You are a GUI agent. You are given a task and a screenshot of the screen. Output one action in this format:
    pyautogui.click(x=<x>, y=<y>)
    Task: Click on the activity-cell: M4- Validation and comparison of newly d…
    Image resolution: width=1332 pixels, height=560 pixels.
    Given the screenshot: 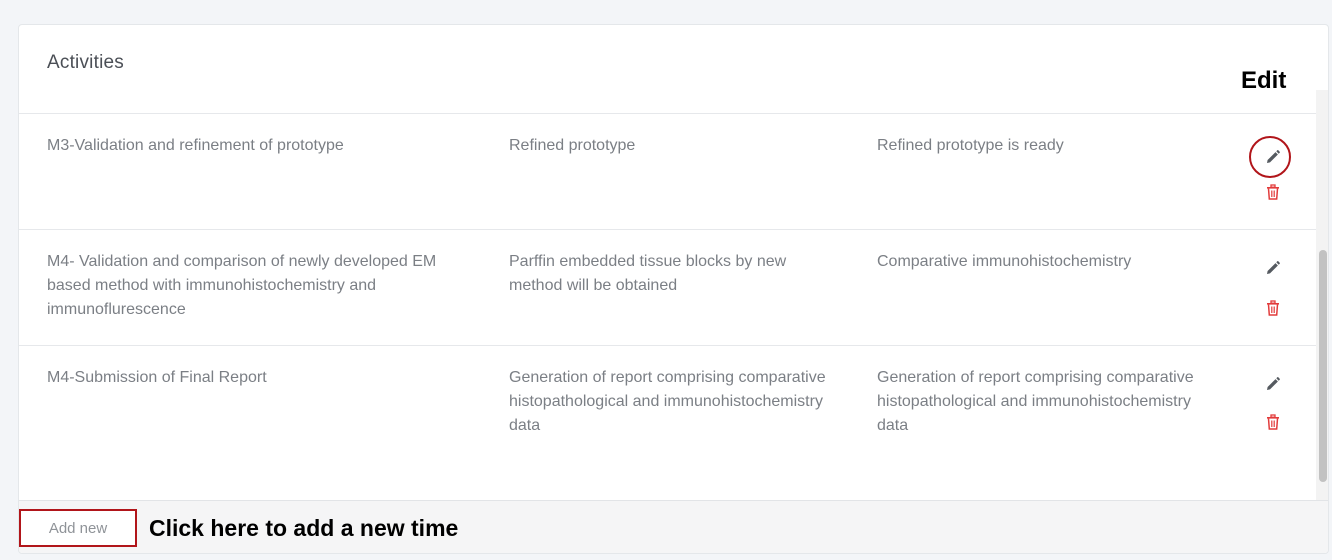 What is the action you would take?
    pyautogui.click(x=242, y=285)
    